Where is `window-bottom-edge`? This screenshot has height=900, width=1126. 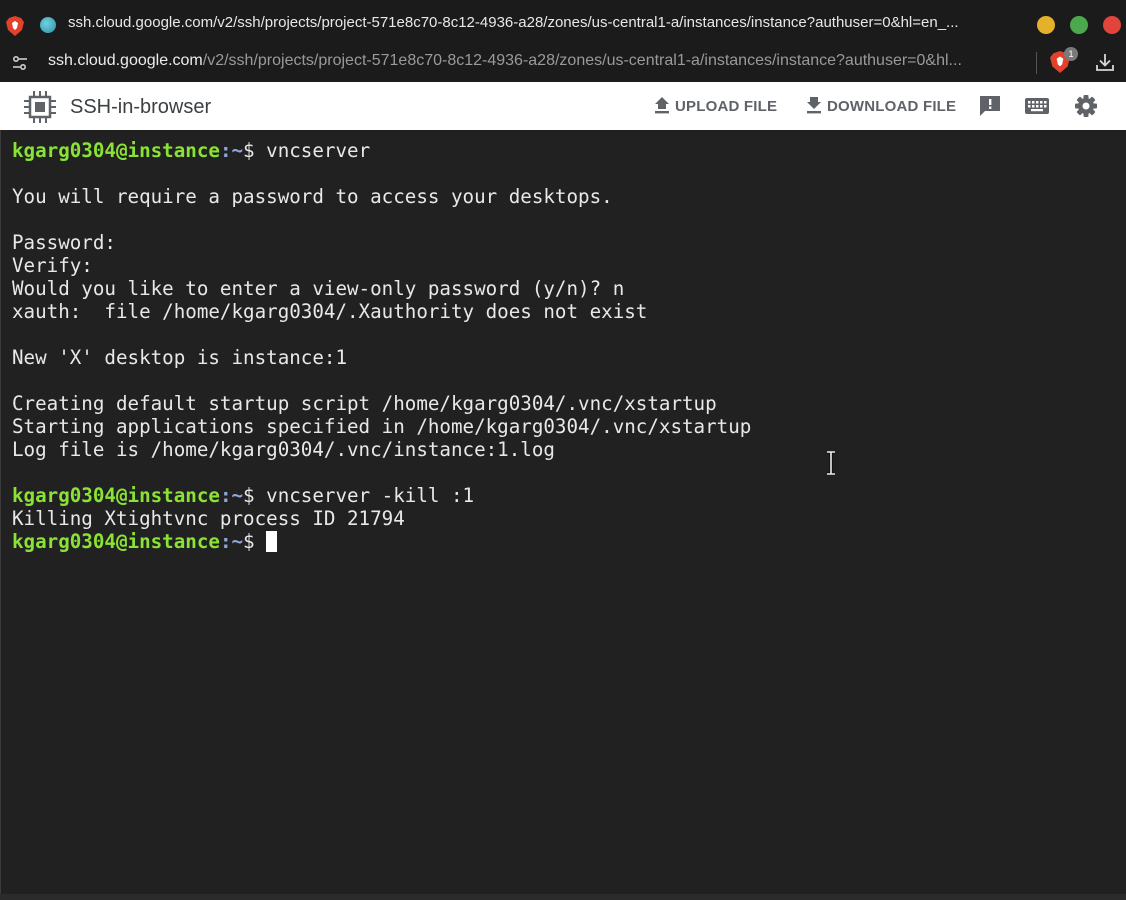 window-bottom-edge is located at coordinates (563, 897).